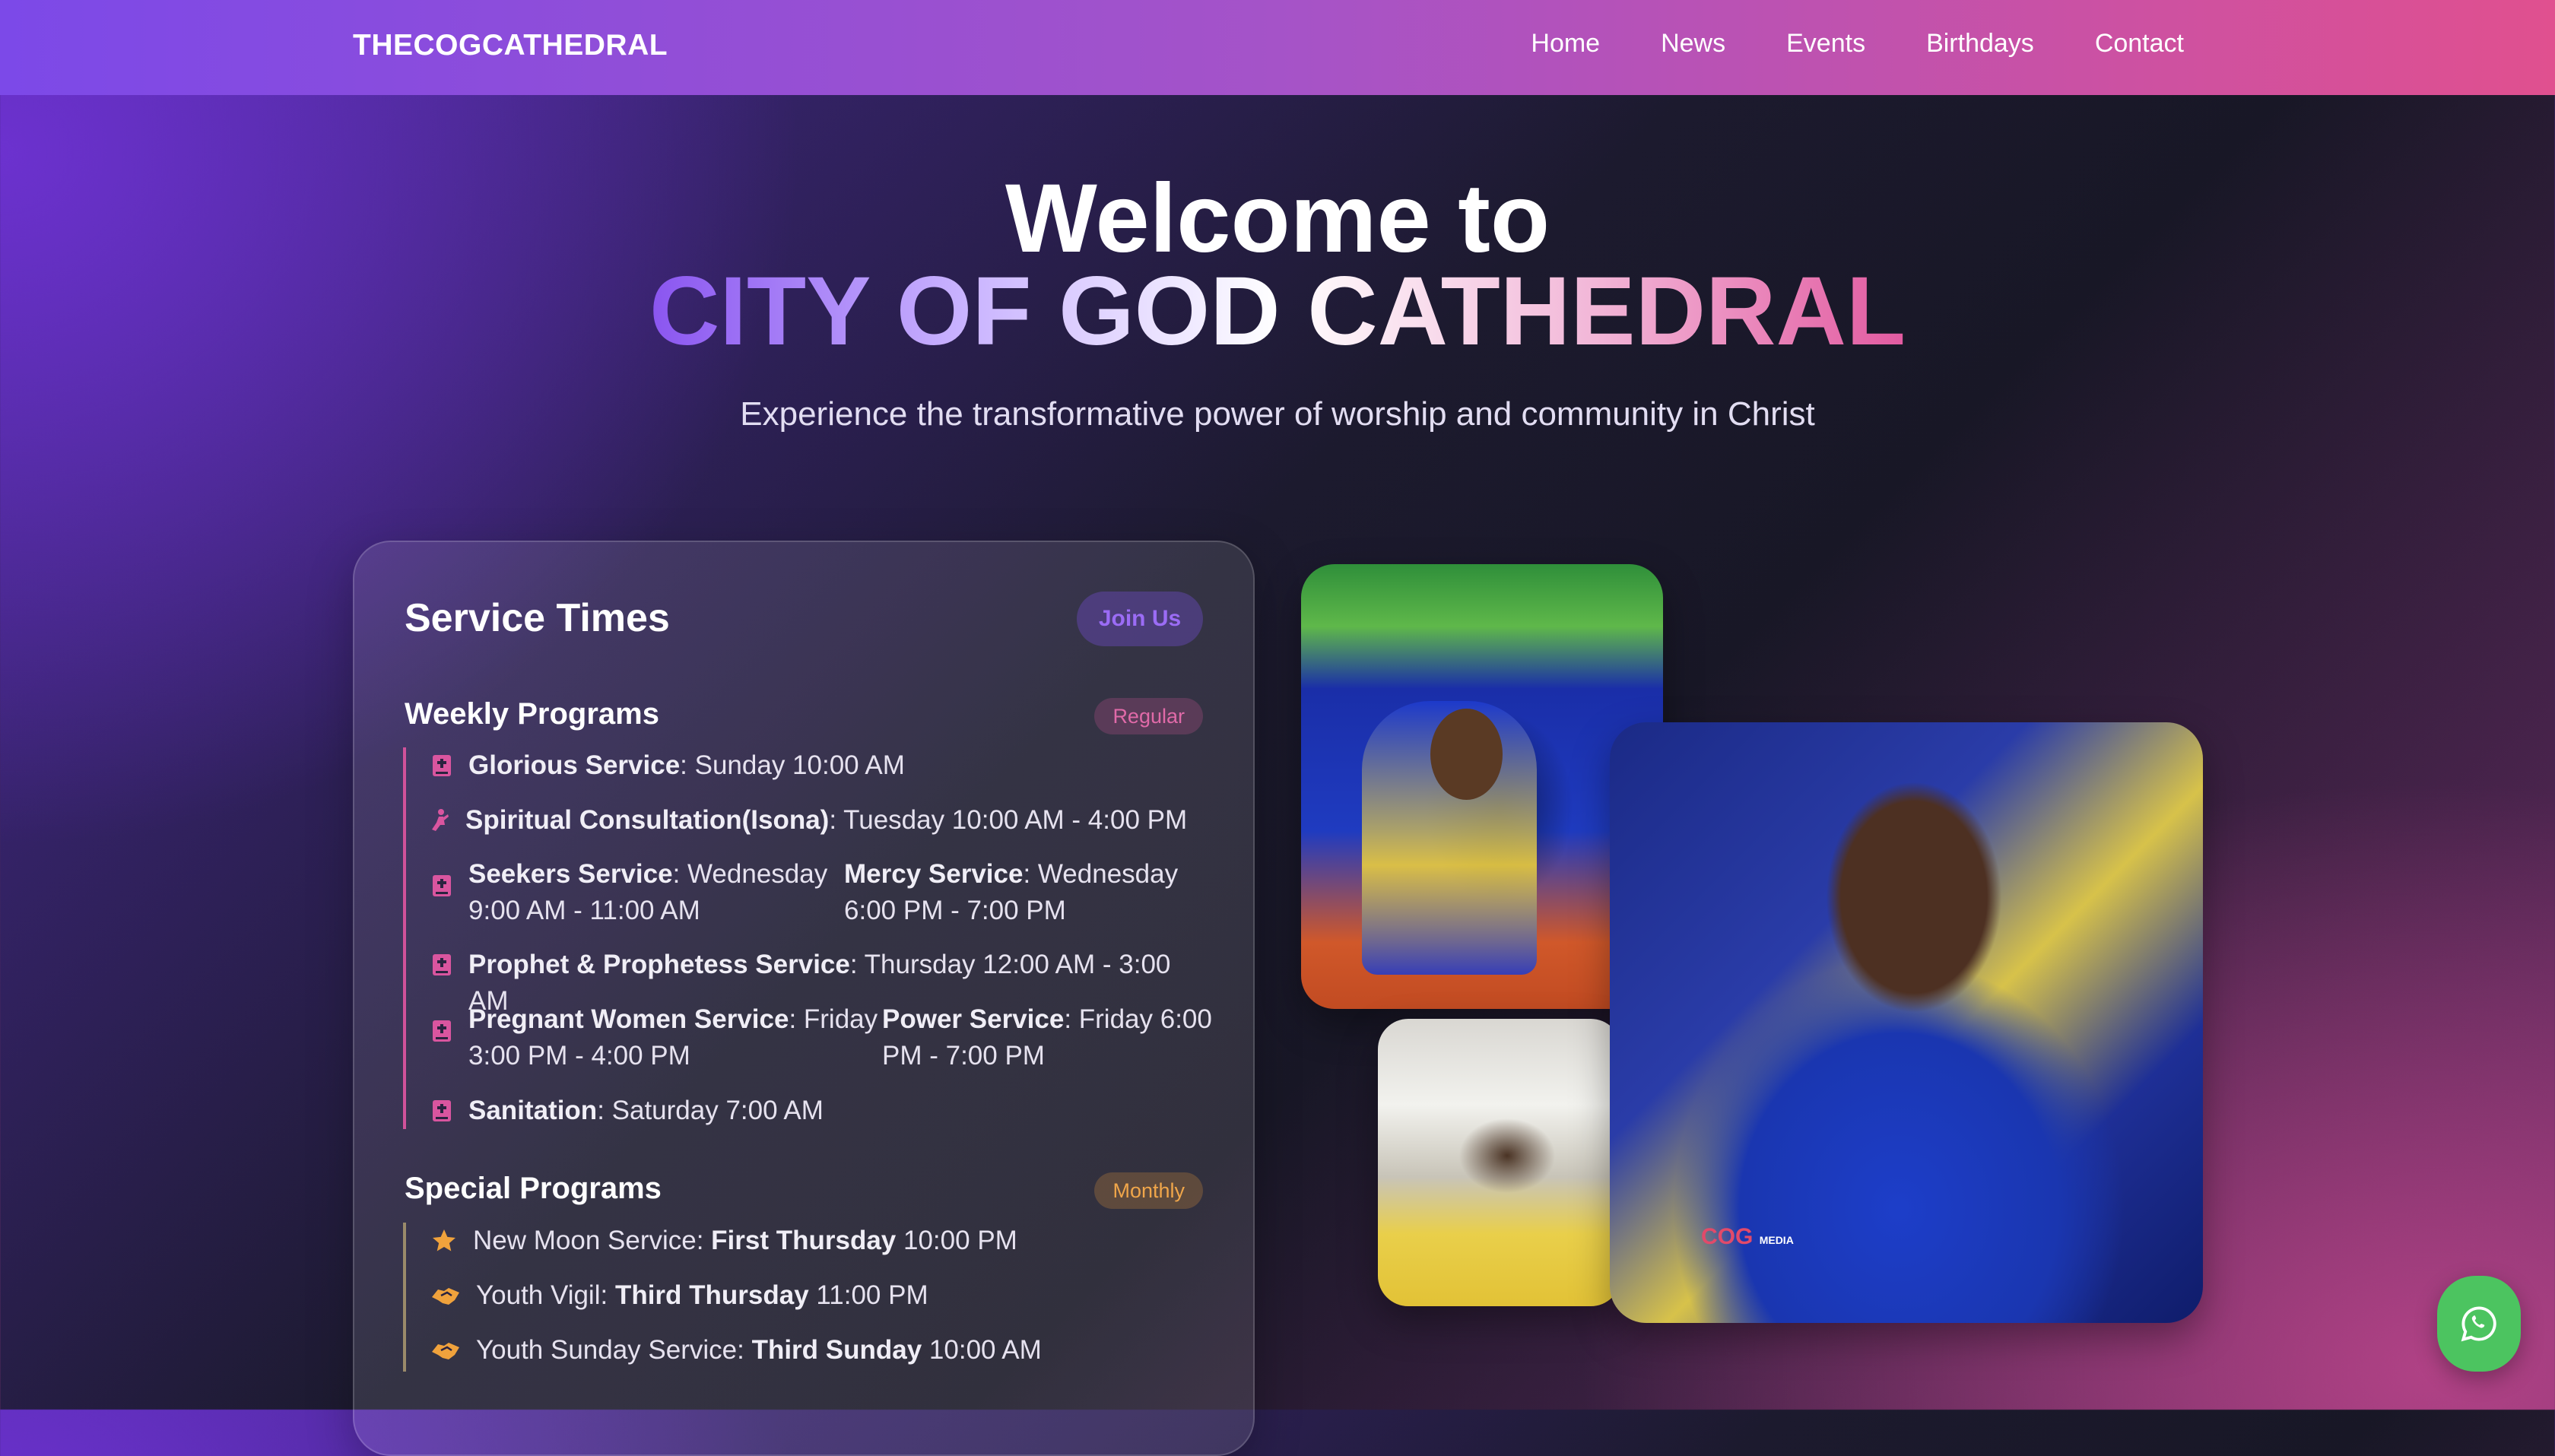 This screenshot has width=2555, height=1456. I want to click on photo-figure-head, so click(1466, 754).